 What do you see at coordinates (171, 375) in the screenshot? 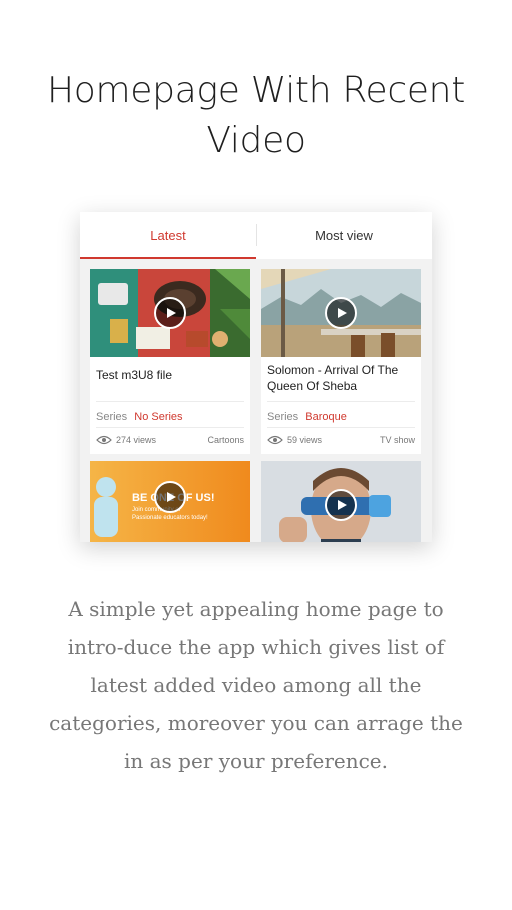
I see `video-title: Test m3U8 file` at bounding box center [171, 375].